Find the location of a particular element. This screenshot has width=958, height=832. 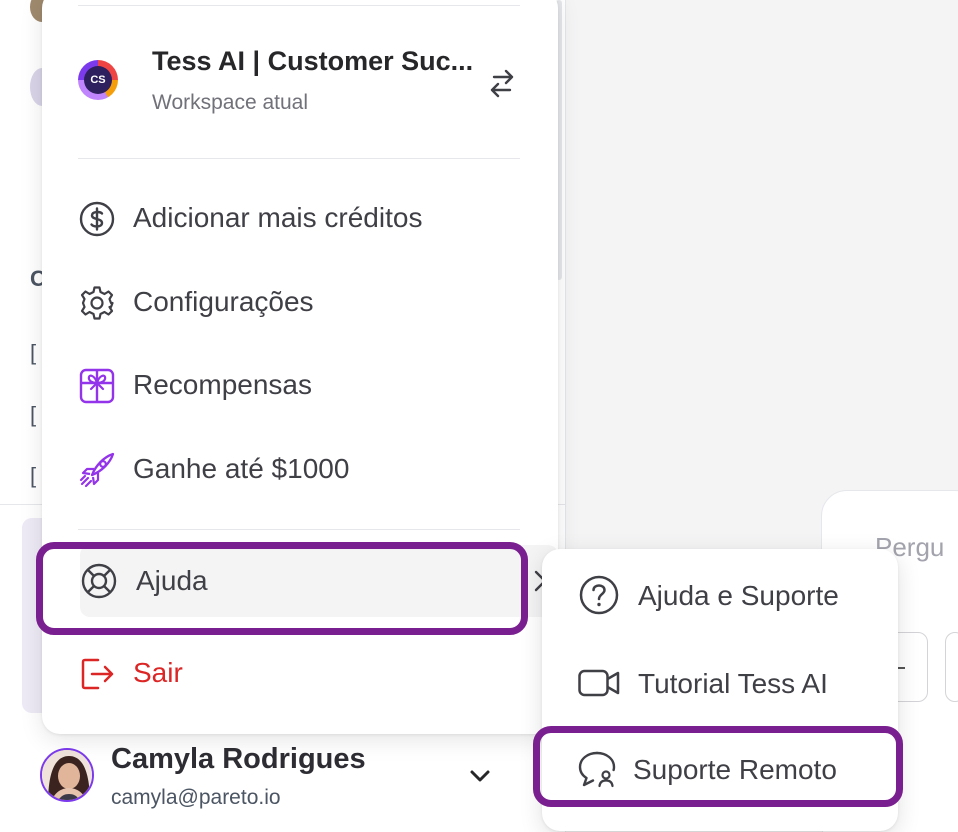

settings-label: Configurações is located at coordinates (223, 301).